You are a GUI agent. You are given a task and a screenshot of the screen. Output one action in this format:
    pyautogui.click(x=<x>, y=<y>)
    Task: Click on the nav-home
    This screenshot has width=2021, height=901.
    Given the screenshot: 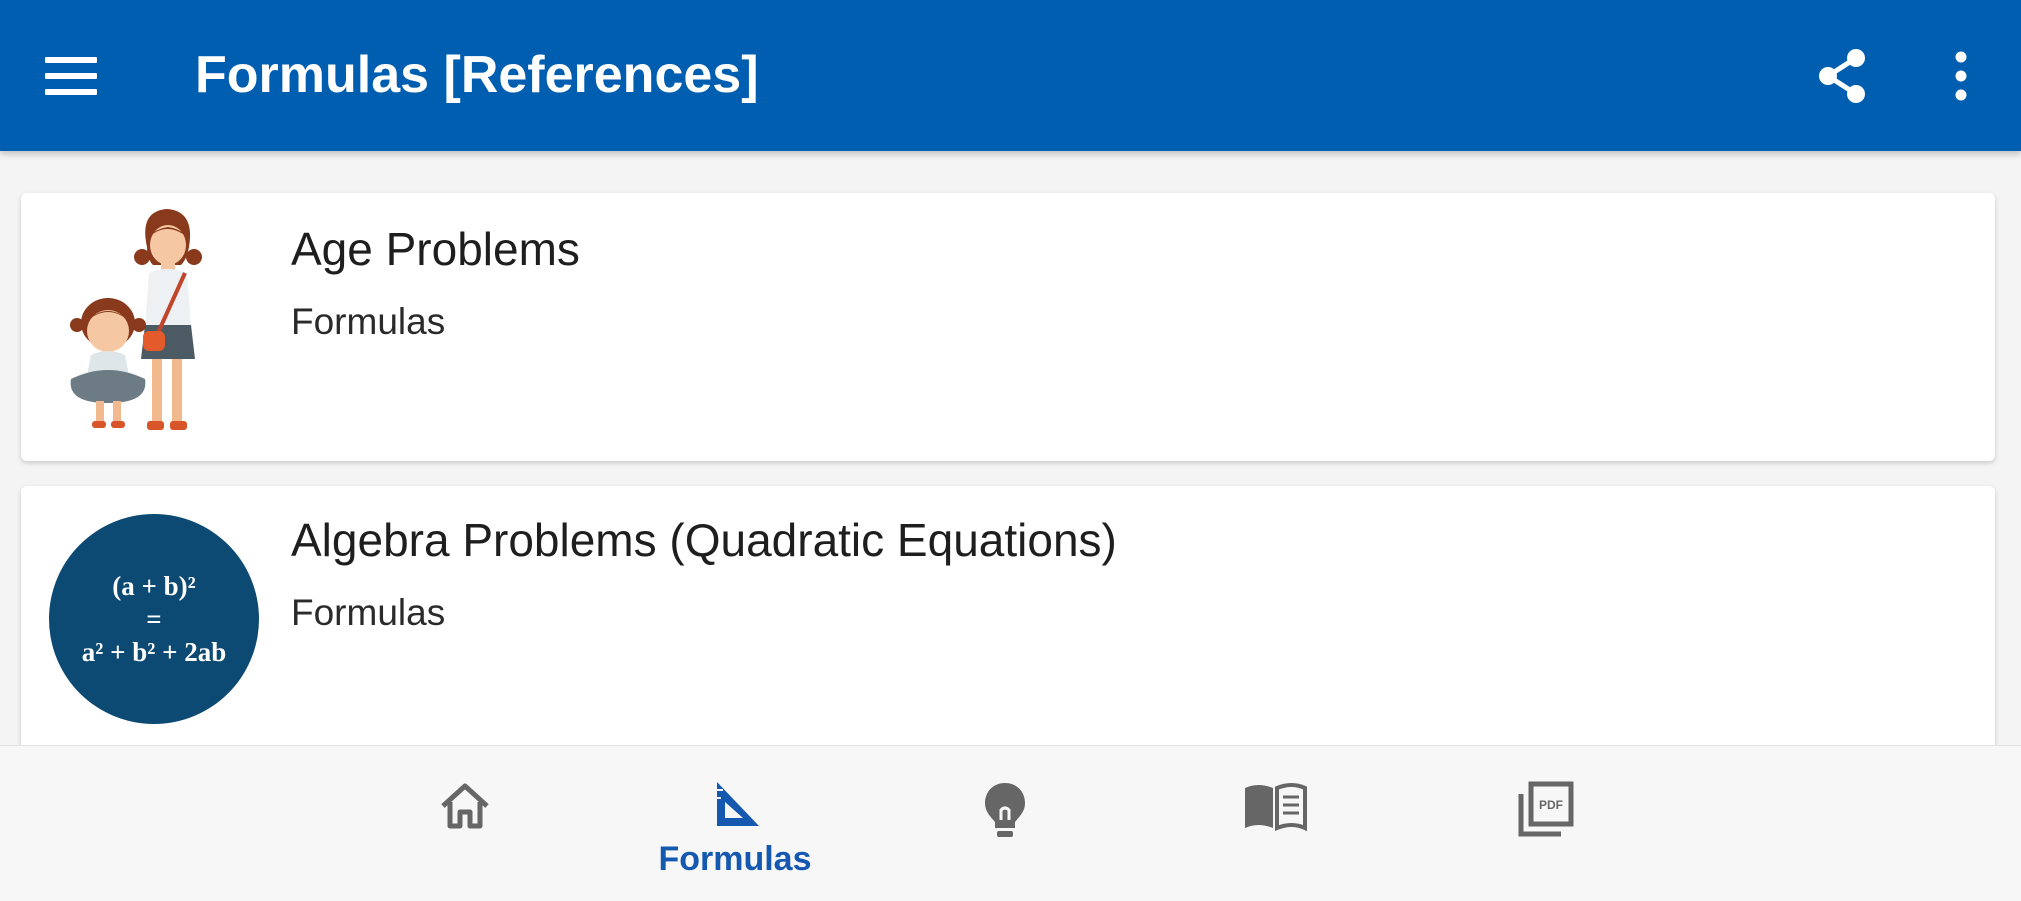 What is the action you would take?
    pyautogui.click(x=465, y=823)
    